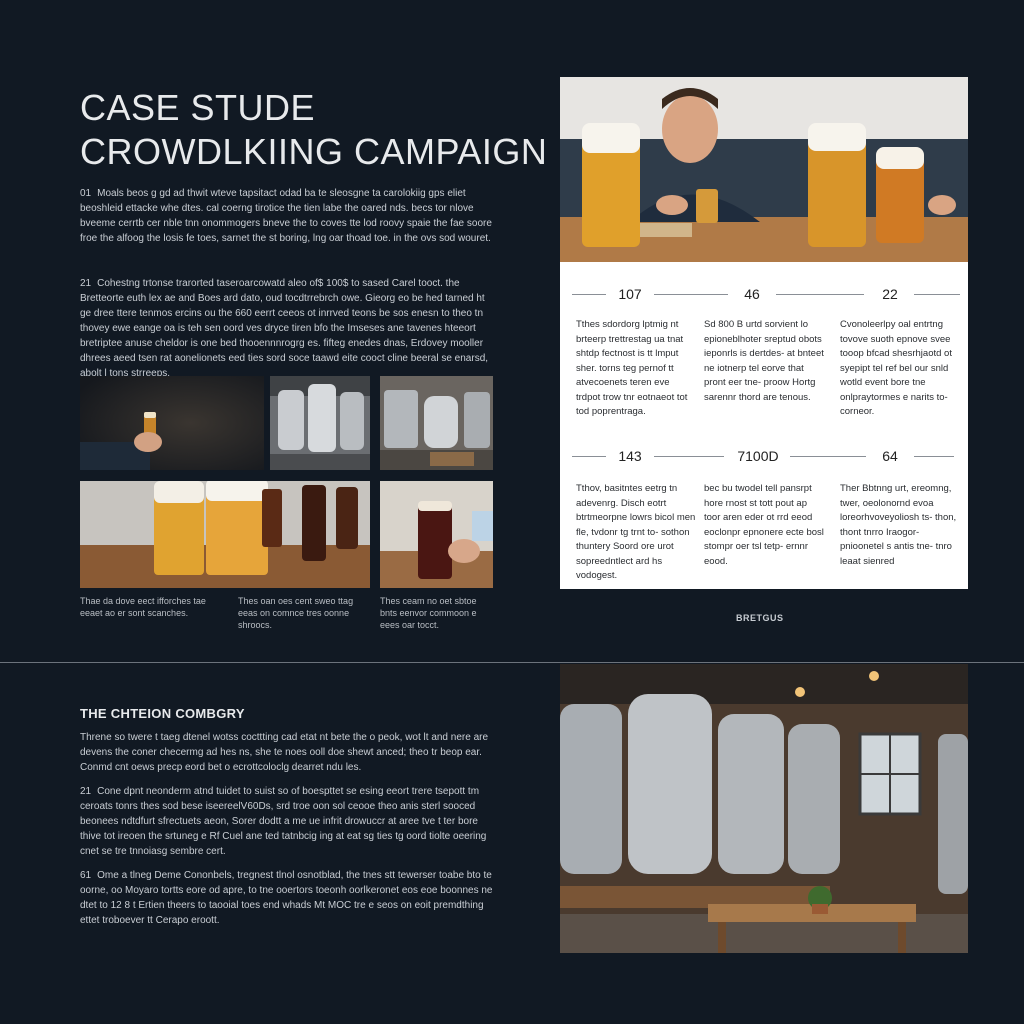  What do you see at coordinates (630, 456) in the screenshot?
I see `stat-number: 143` at bounding box center [630, 456].